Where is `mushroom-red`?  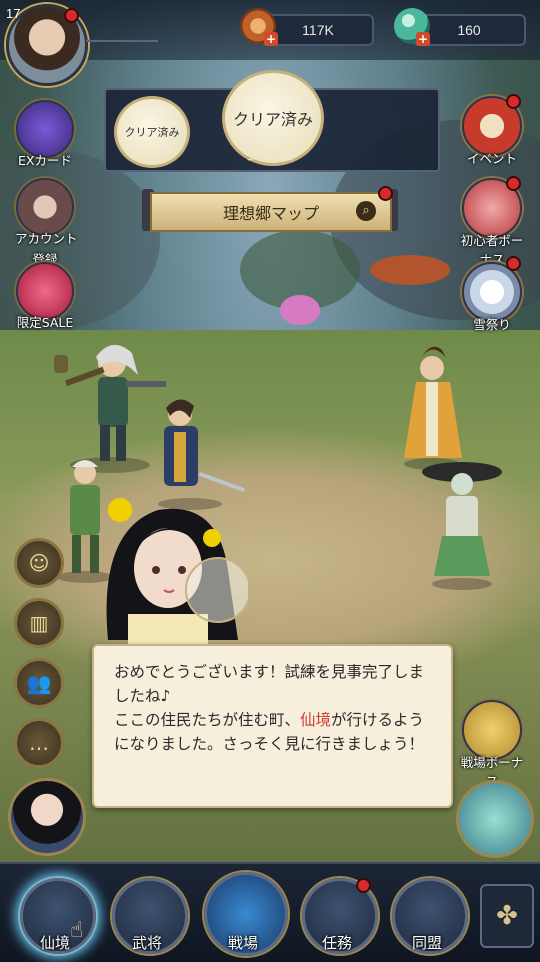
mushroom-red is located at coordinates (410, 270).